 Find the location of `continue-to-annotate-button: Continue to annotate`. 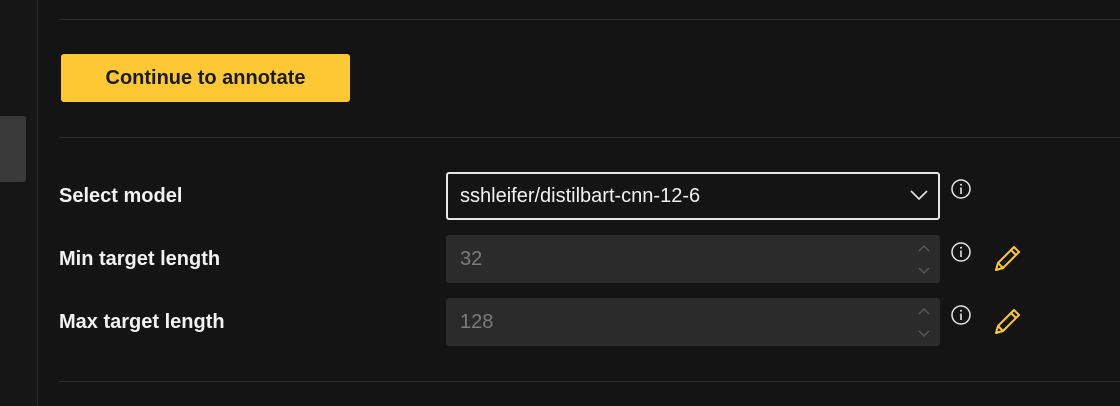

continue-to-annotate-button: Continue to annotate is located at coordinates (205, 78).